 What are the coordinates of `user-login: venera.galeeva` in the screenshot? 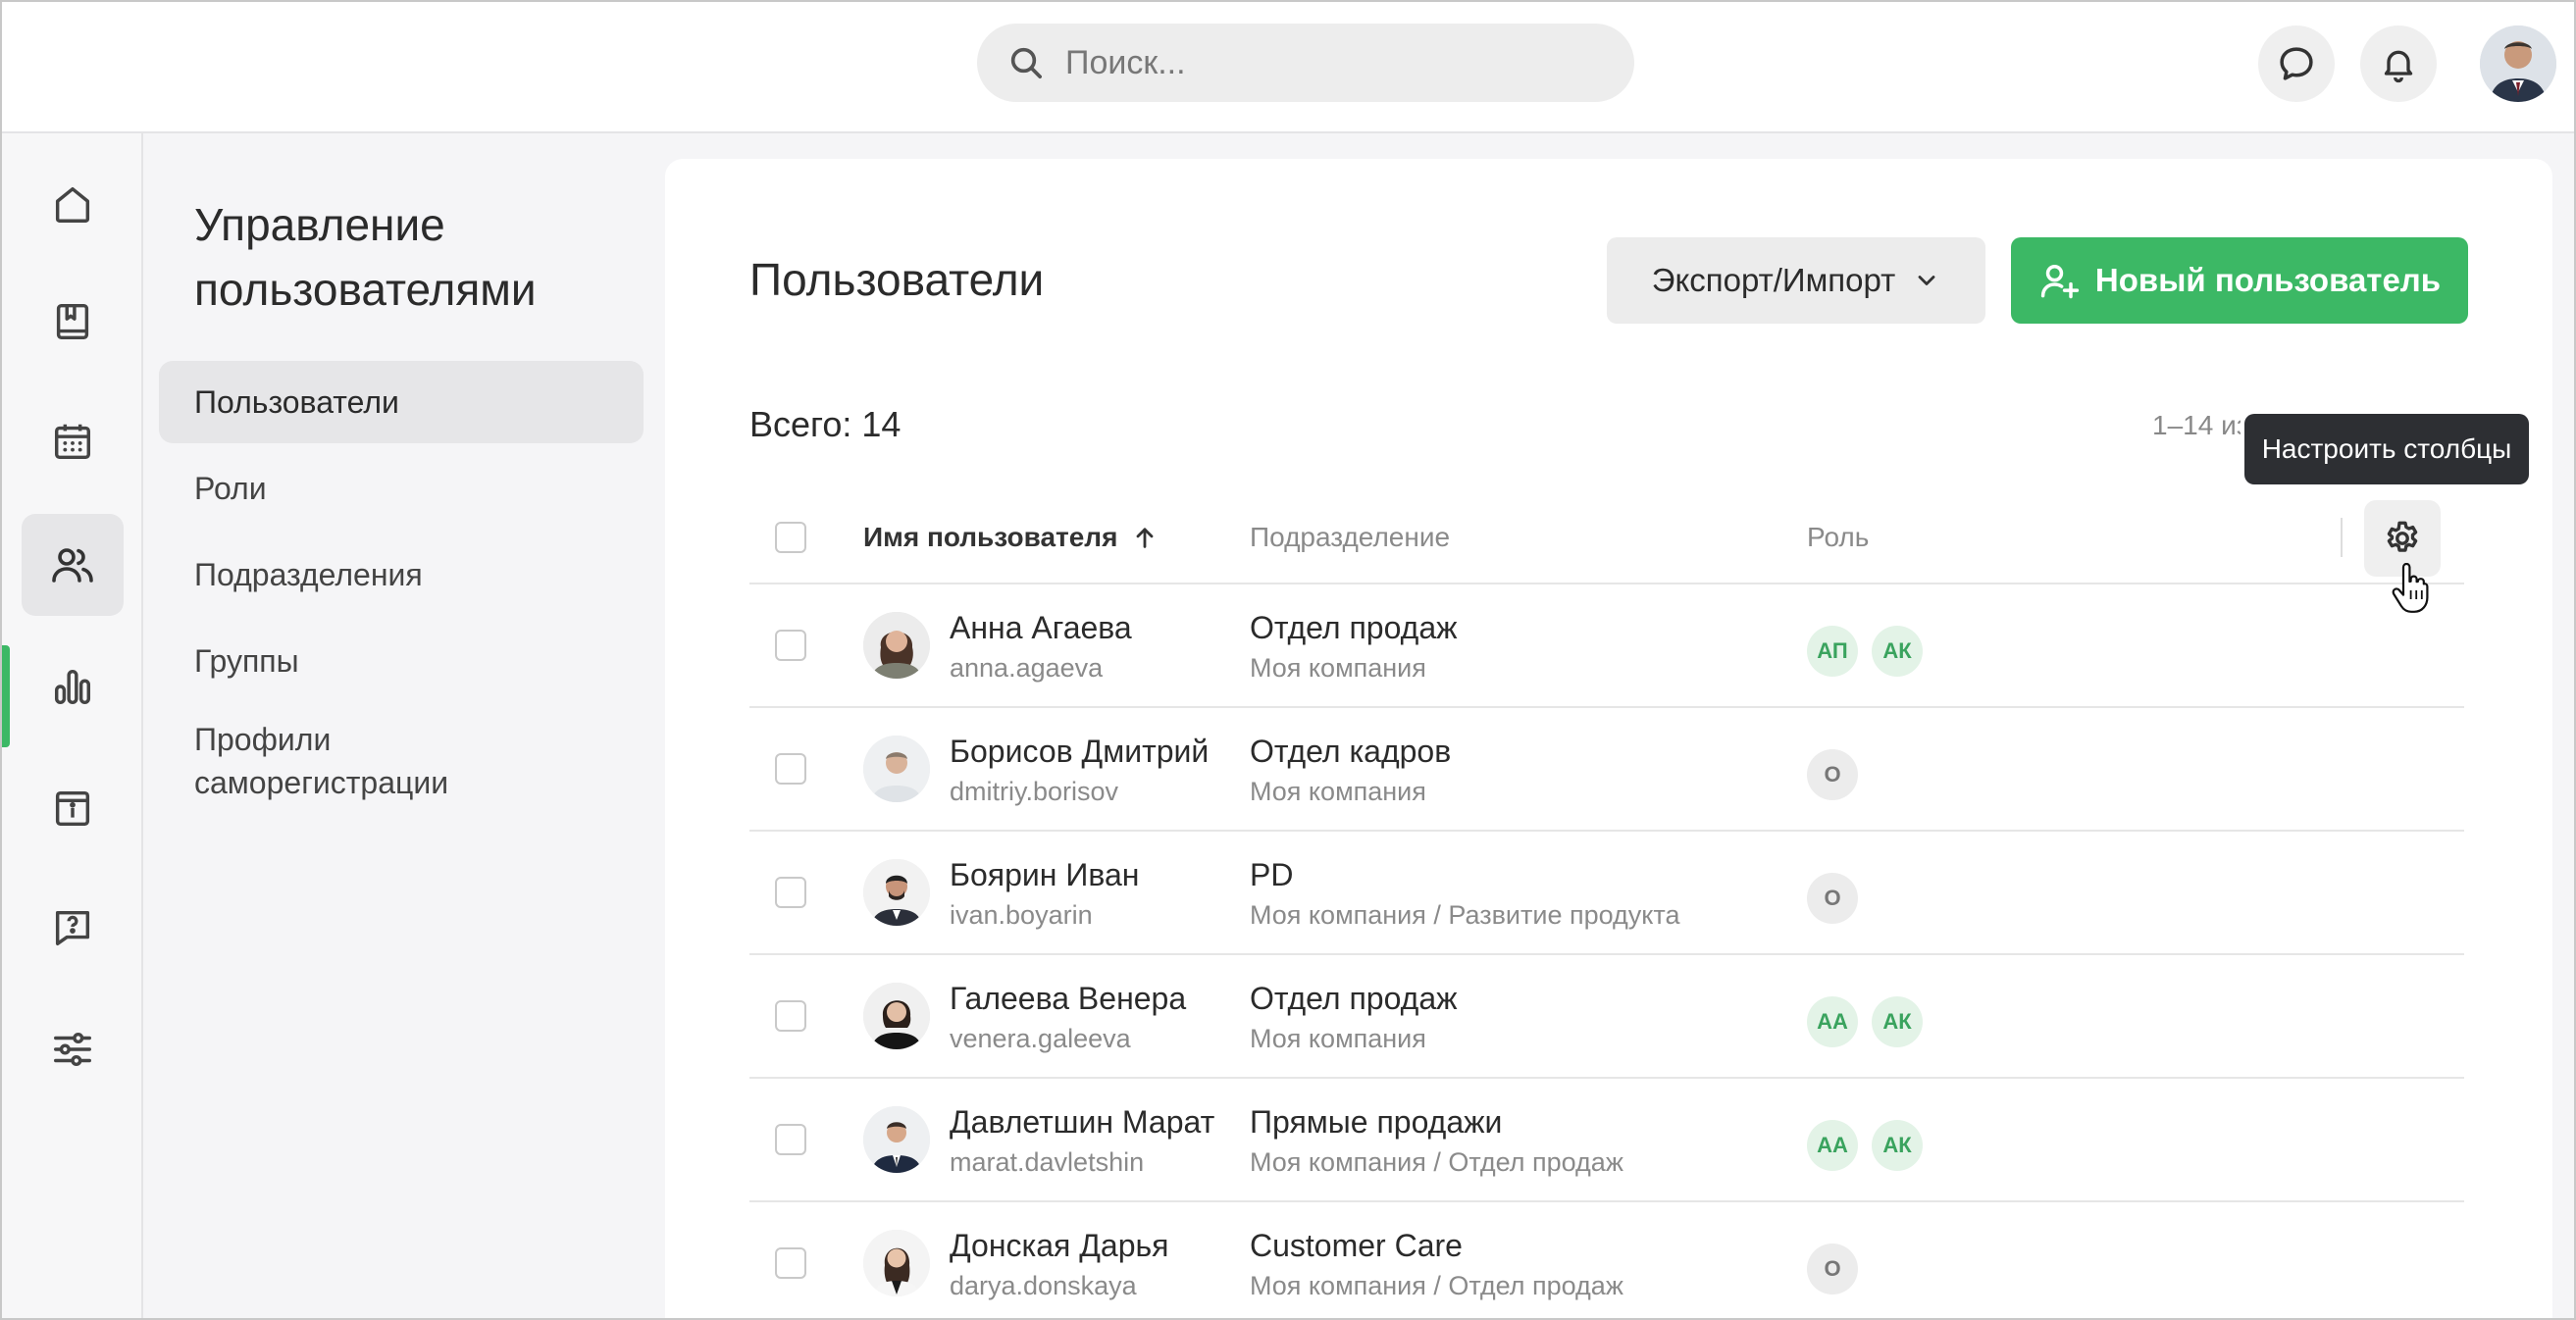 It's located at (1040, 1038).